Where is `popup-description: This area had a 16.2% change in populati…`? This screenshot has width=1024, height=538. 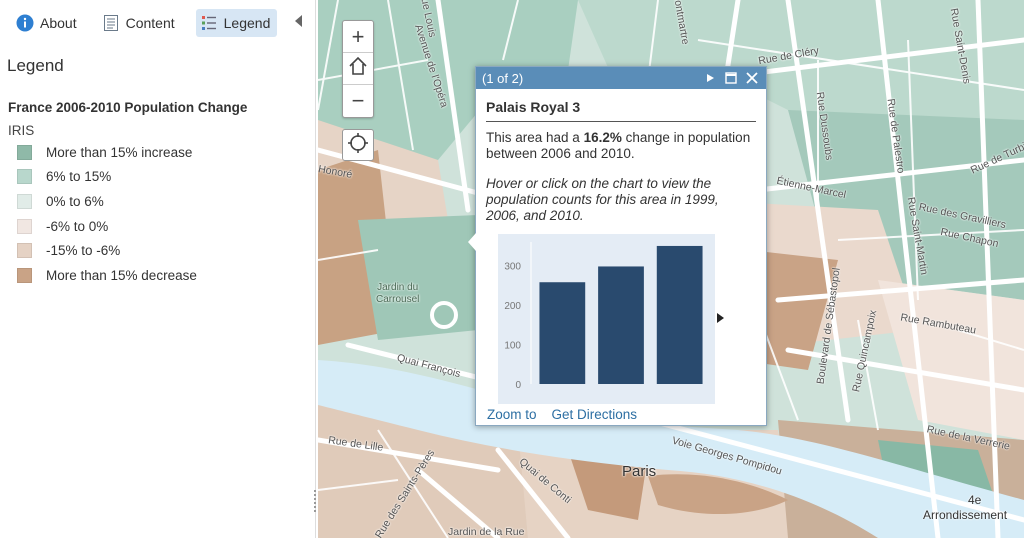
popup-description: This area had a 16.2% change in populati… is located at coordinates (621, 146).